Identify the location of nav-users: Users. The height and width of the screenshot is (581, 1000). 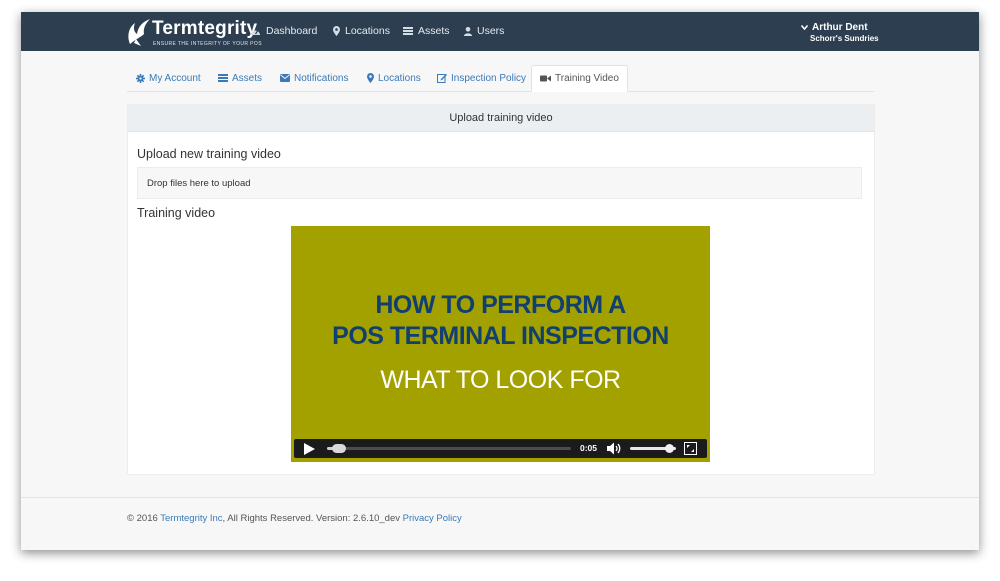
(484, 31).